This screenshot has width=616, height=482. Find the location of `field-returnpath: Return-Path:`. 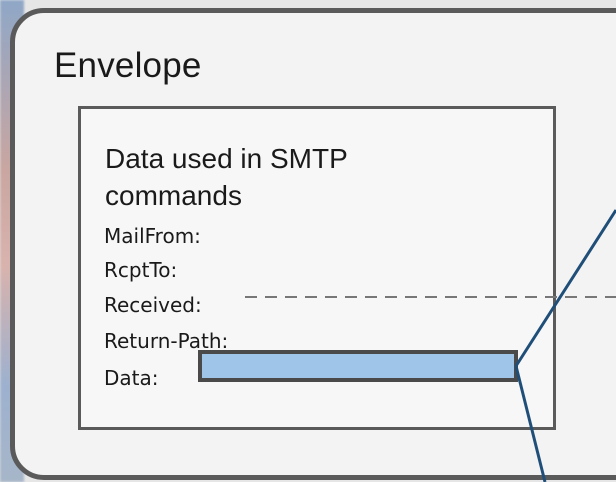

field-returnpath: Return-Path: is located at coordinates (166, 341).